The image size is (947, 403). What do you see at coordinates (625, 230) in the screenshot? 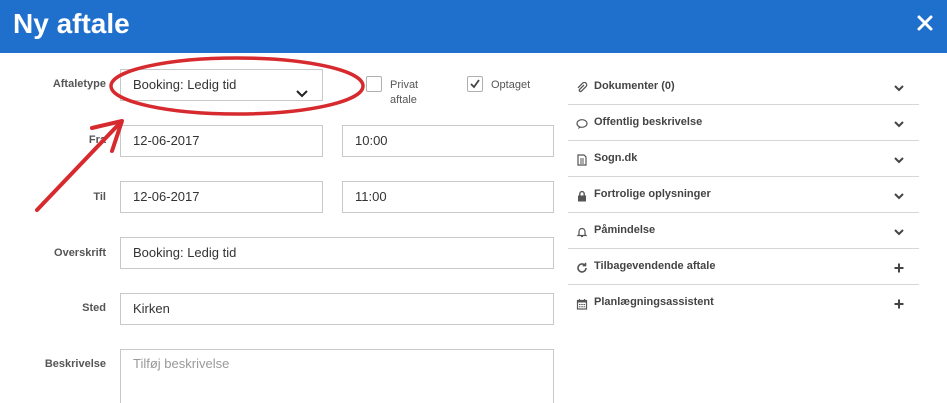
I see `sidebar-item-label: Påmindelse` at bounding box center [625, 230].